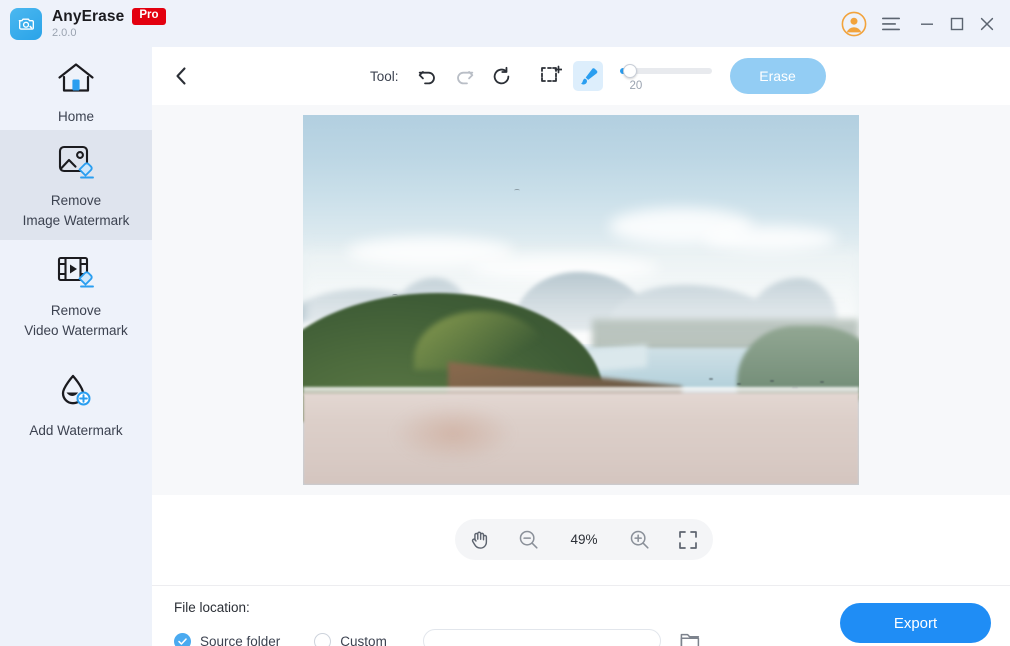 This screenshot has height=646, width=1010. I want to click on maximize-icon, so click(957, 24).